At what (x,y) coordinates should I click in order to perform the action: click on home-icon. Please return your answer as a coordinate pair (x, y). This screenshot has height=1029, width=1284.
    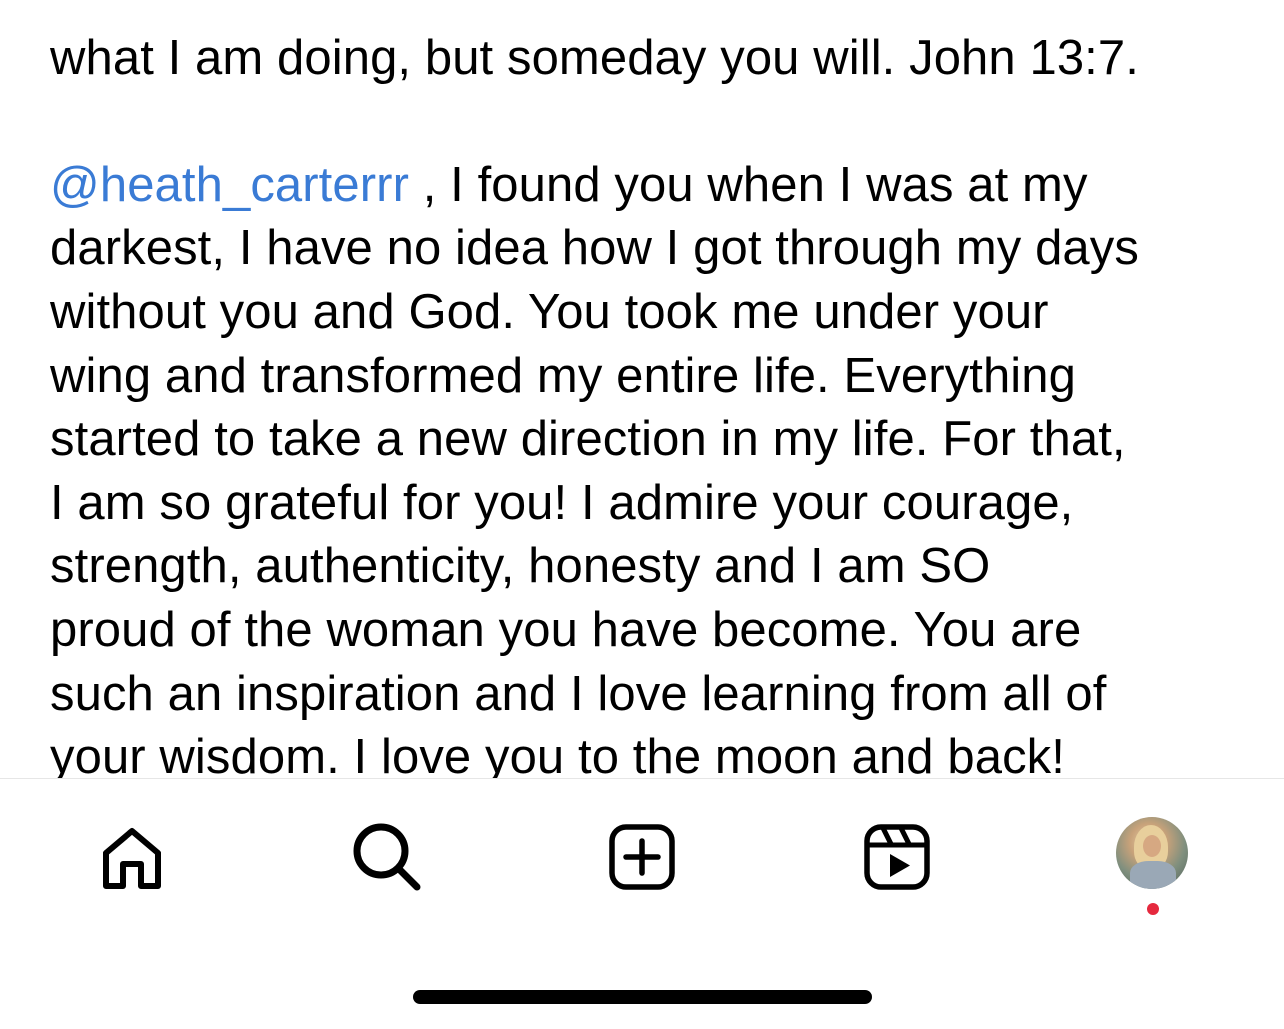
    Looking at the image, I should click on (132, 858).